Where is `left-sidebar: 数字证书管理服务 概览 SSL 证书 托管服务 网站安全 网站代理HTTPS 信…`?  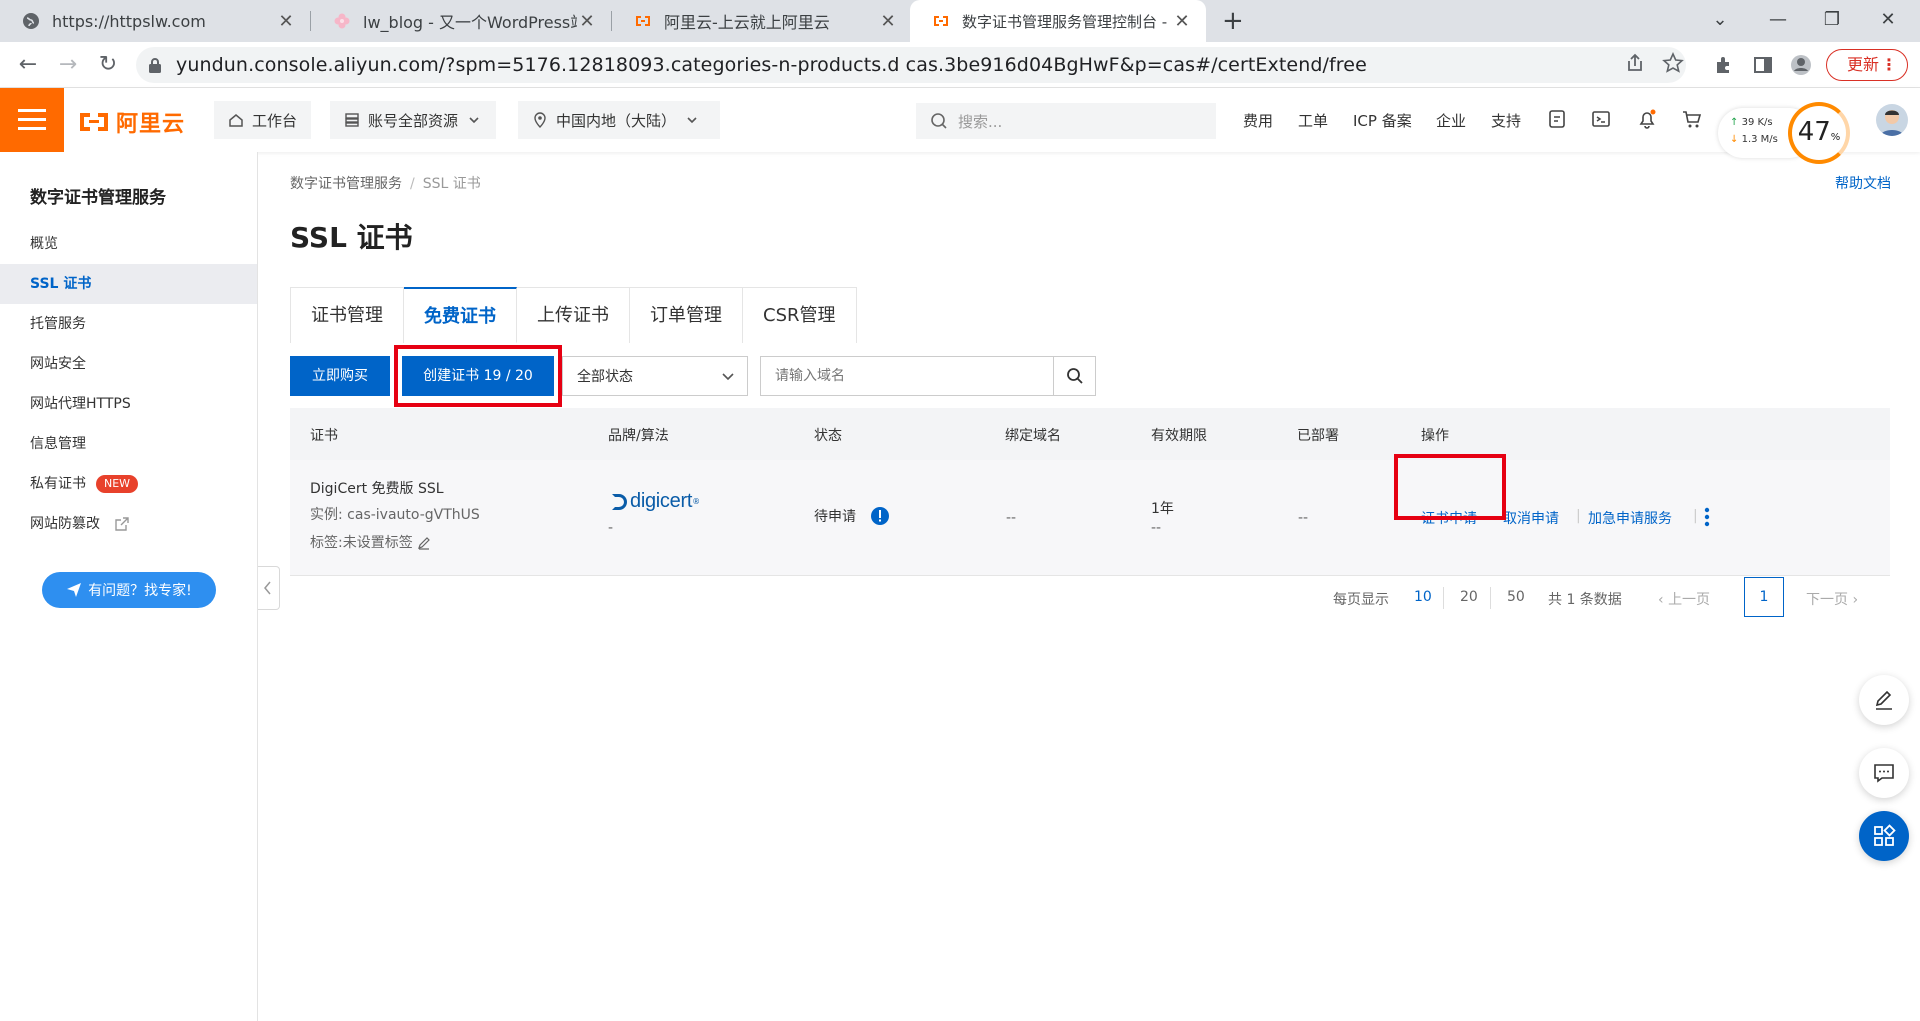 left-sidebar: 数字证书管理服务 概览 SSL 证书 托管服务 网站安全 网站代理HTTPS 信… is located at coordinates (129, 586).